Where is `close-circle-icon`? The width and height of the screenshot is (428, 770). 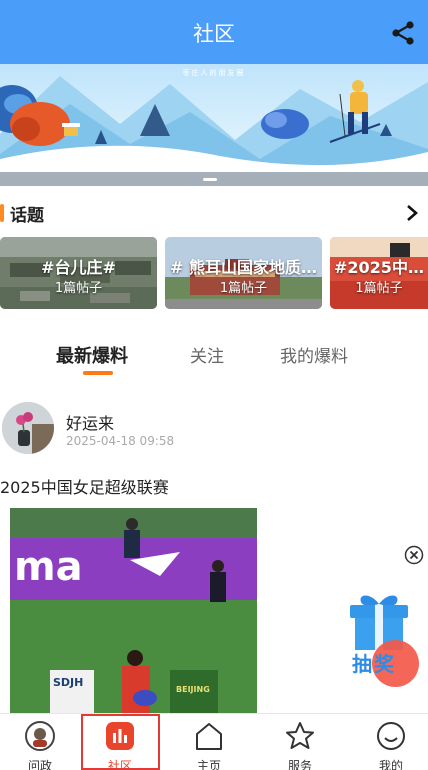
close-circle-icon is located at coordinates (414, 555).